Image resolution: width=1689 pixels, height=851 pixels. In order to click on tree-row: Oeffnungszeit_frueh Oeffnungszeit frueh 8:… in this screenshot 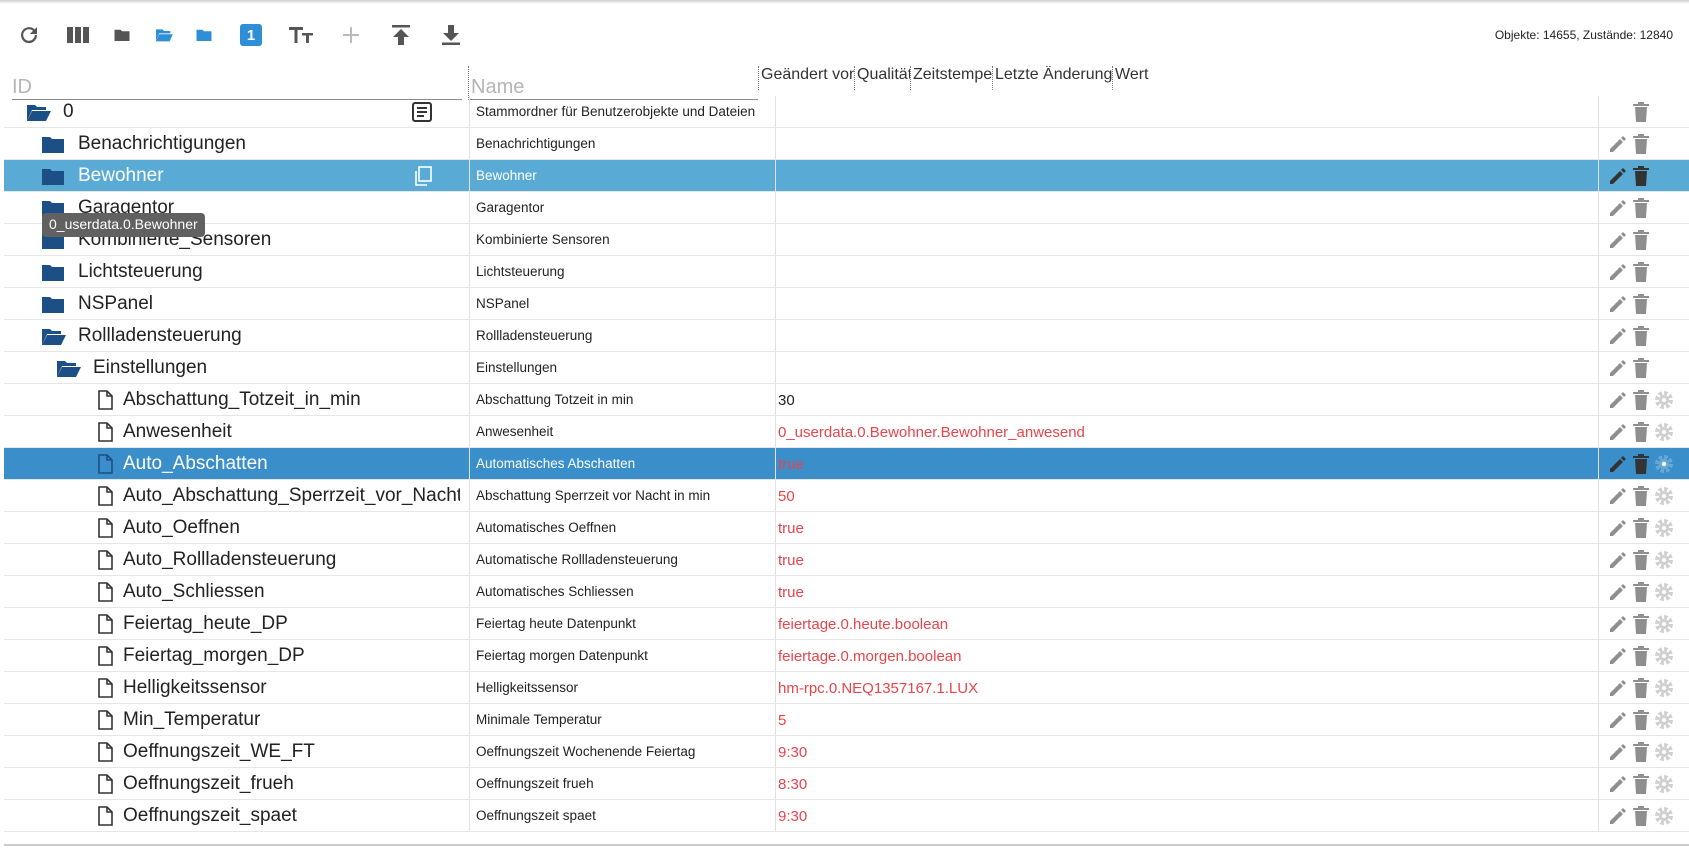, I will do `click(846, 784)`.